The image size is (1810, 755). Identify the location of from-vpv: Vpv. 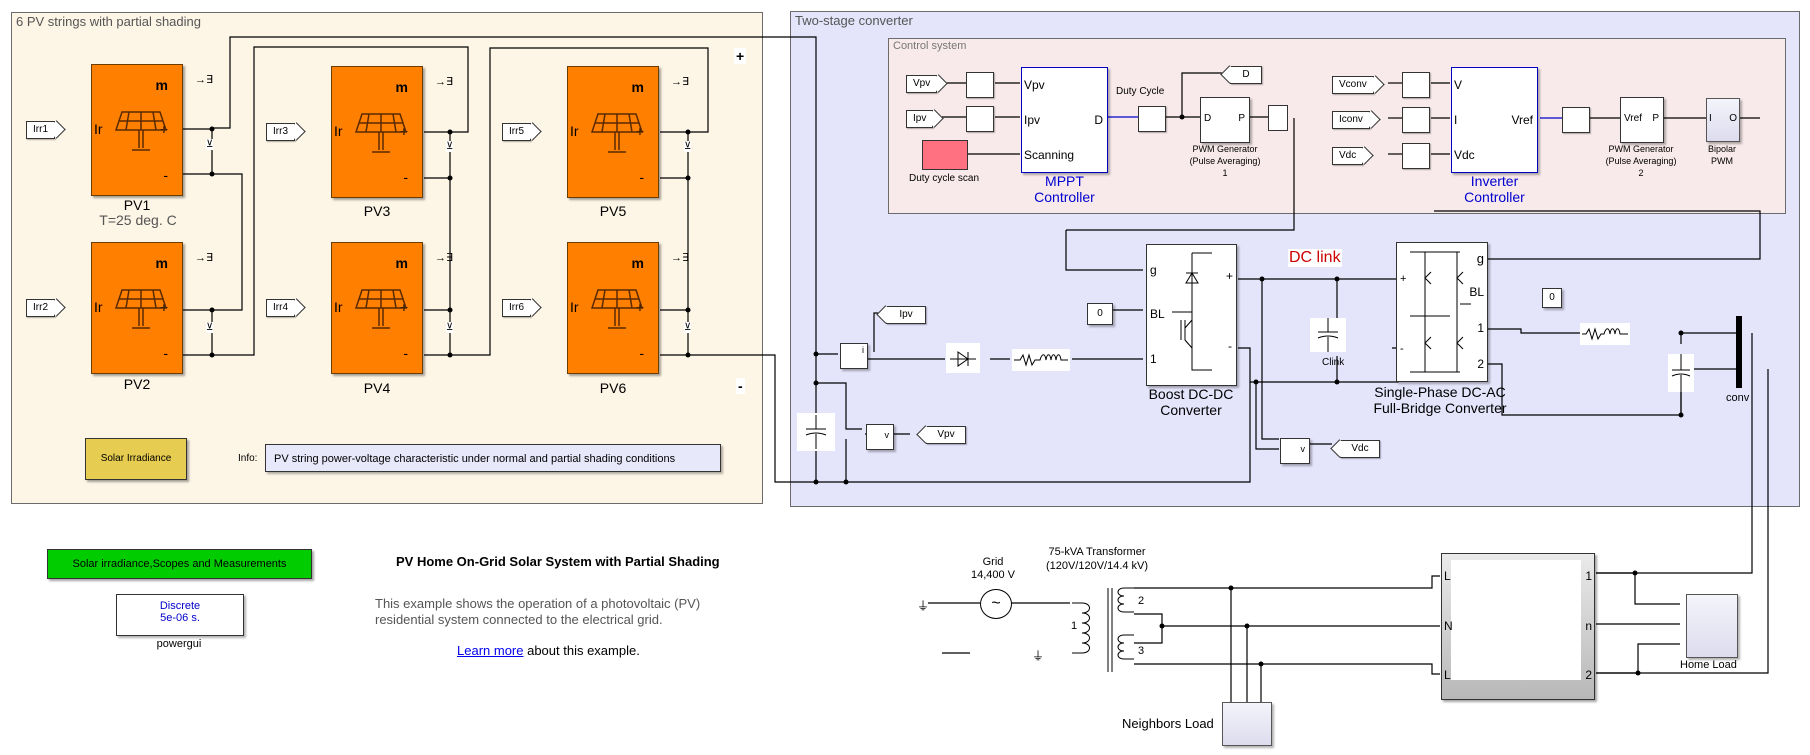
(922, 84).